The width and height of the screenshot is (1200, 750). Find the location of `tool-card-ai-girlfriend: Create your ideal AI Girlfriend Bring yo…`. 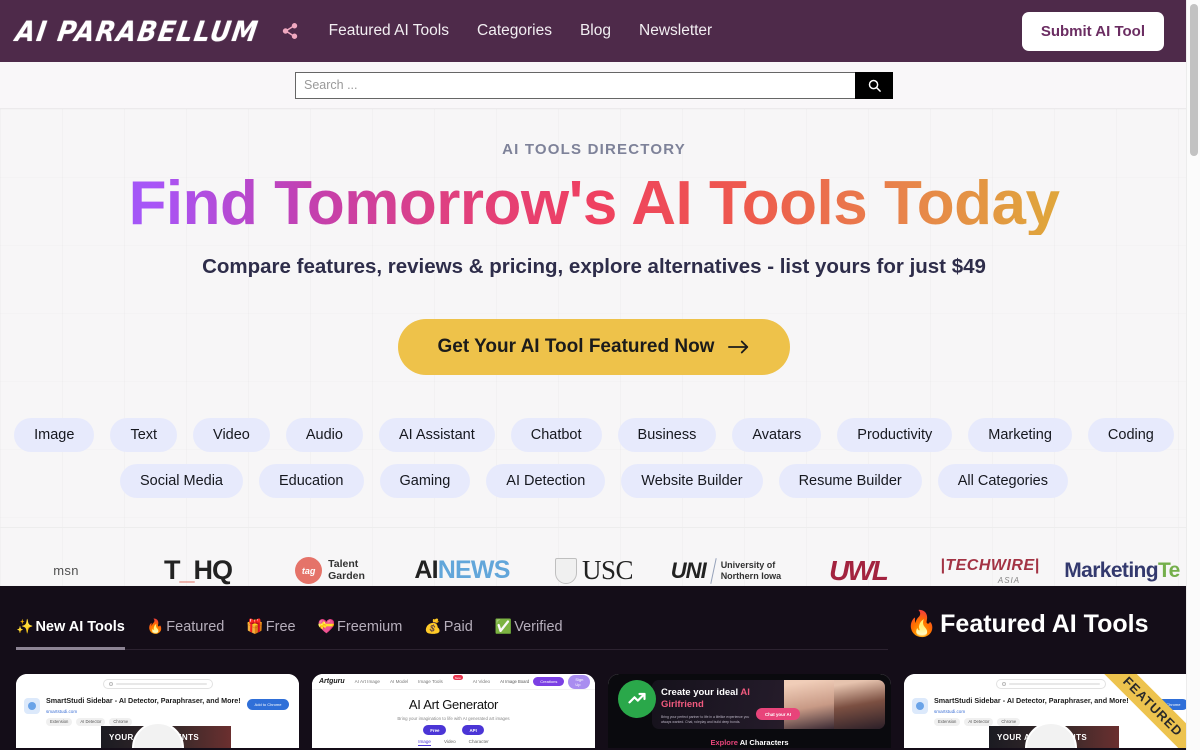

tool-card-ai-girlfriend: Create your ideal AI Girlfriend Bring yo… is located at coordinates (749, 711).